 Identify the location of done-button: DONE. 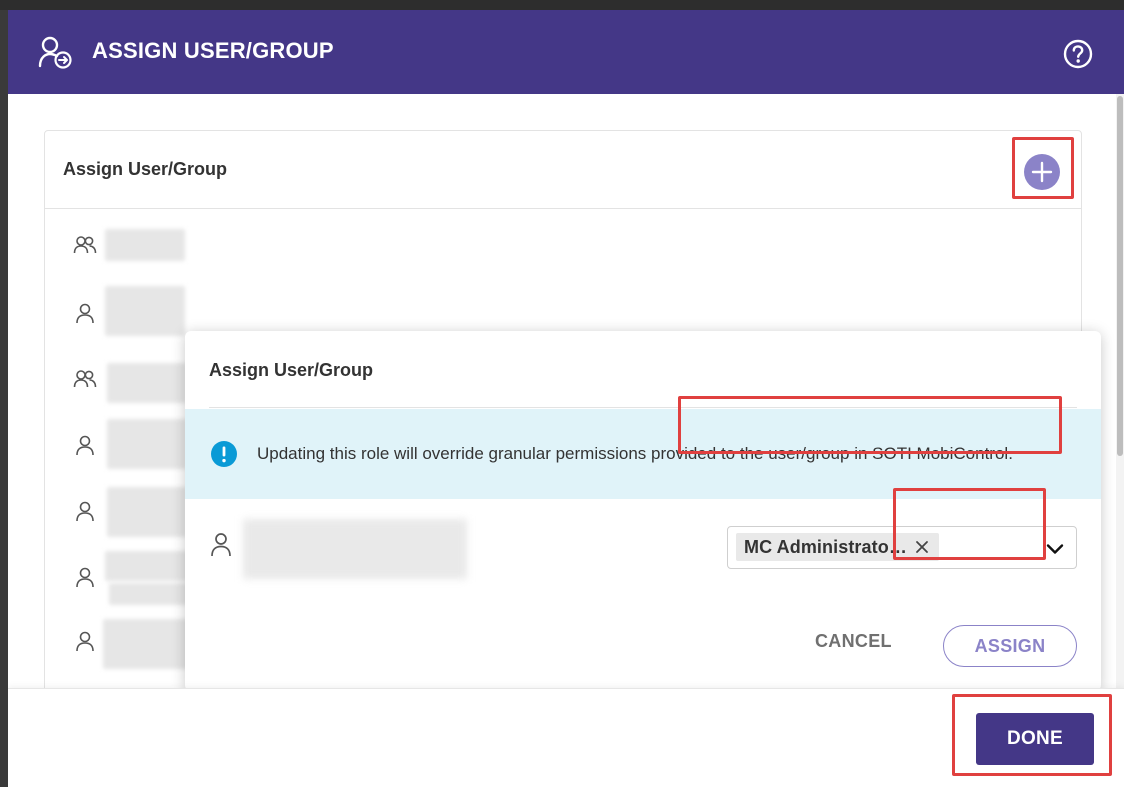
(1035, 739).